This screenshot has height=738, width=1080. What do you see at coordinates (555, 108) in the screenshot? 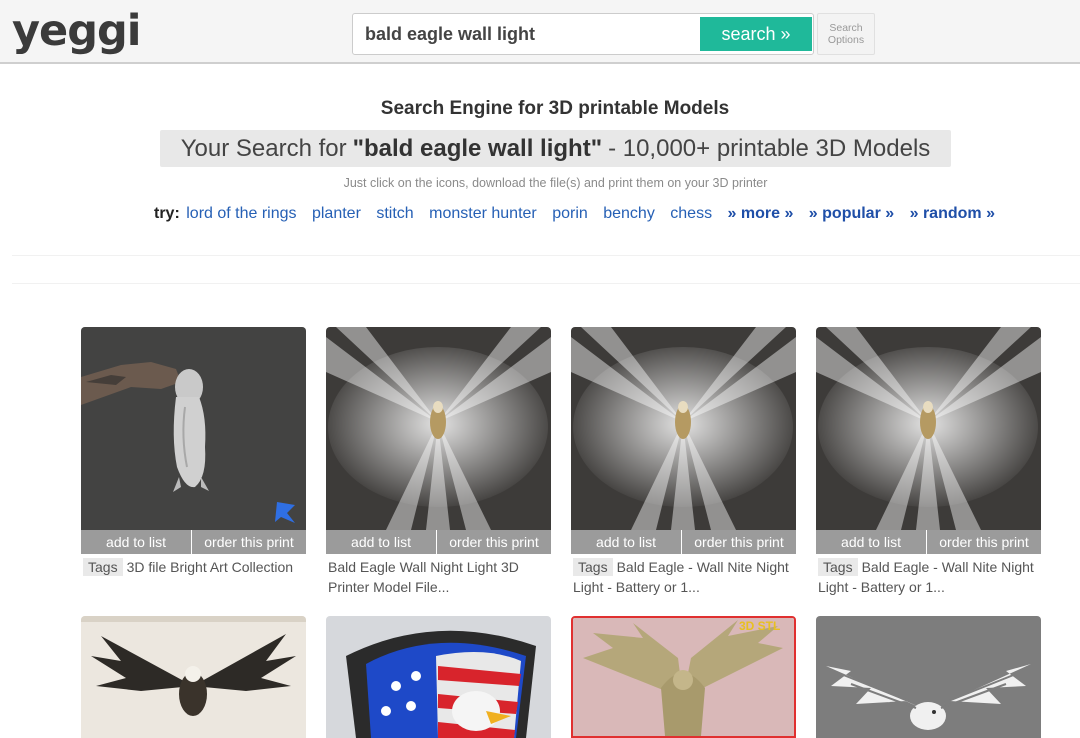
I see `engine-title: Search Engine for 3D printable Models` at bounding box center [555, 108].